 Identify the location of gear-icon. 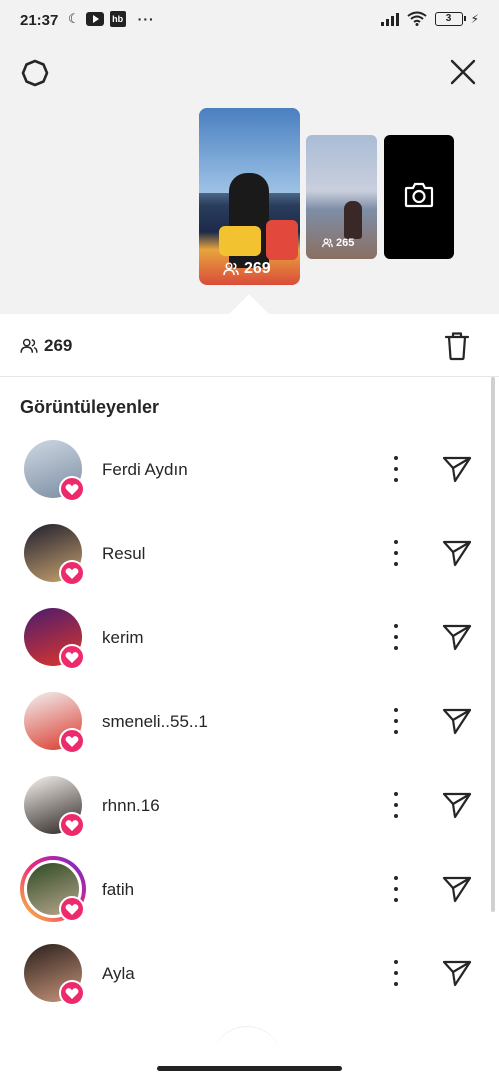
(35, 73).